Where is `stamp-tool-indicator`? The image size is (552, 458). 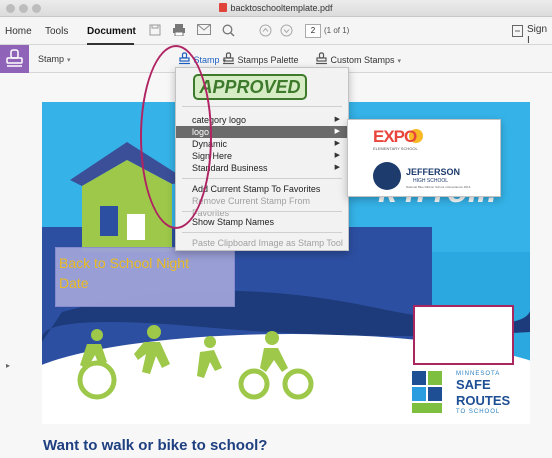
stamp-tool-indicator is located at coordinates (14, 59).